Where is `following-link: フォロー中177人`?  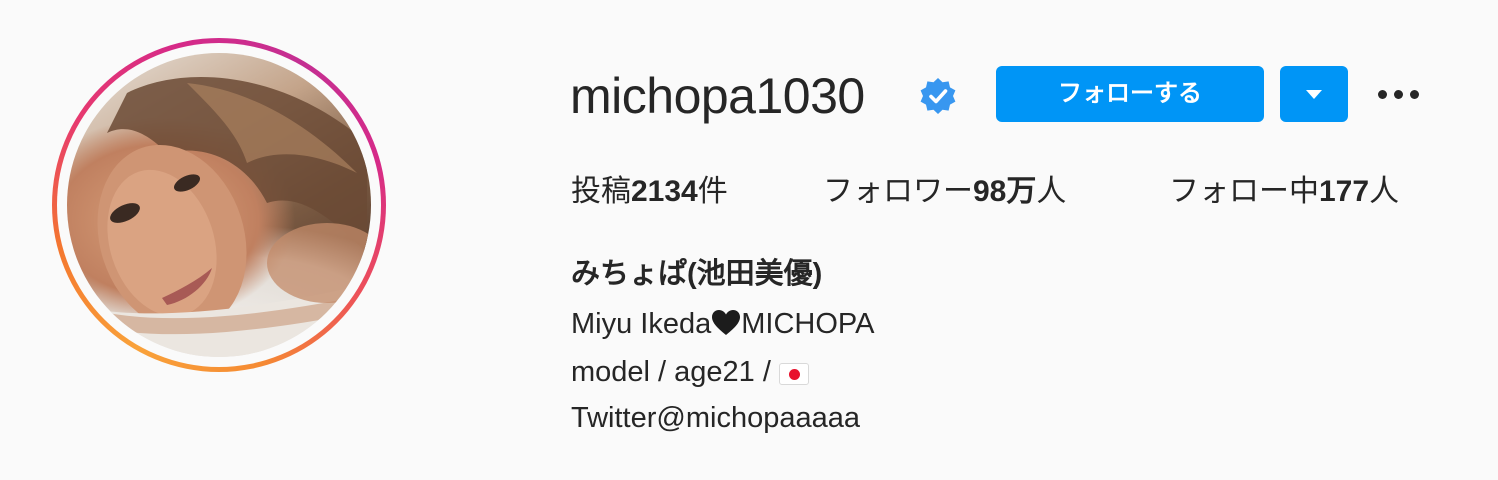 following-link: フォロー中177人 is located at coordinates (1284, 192).